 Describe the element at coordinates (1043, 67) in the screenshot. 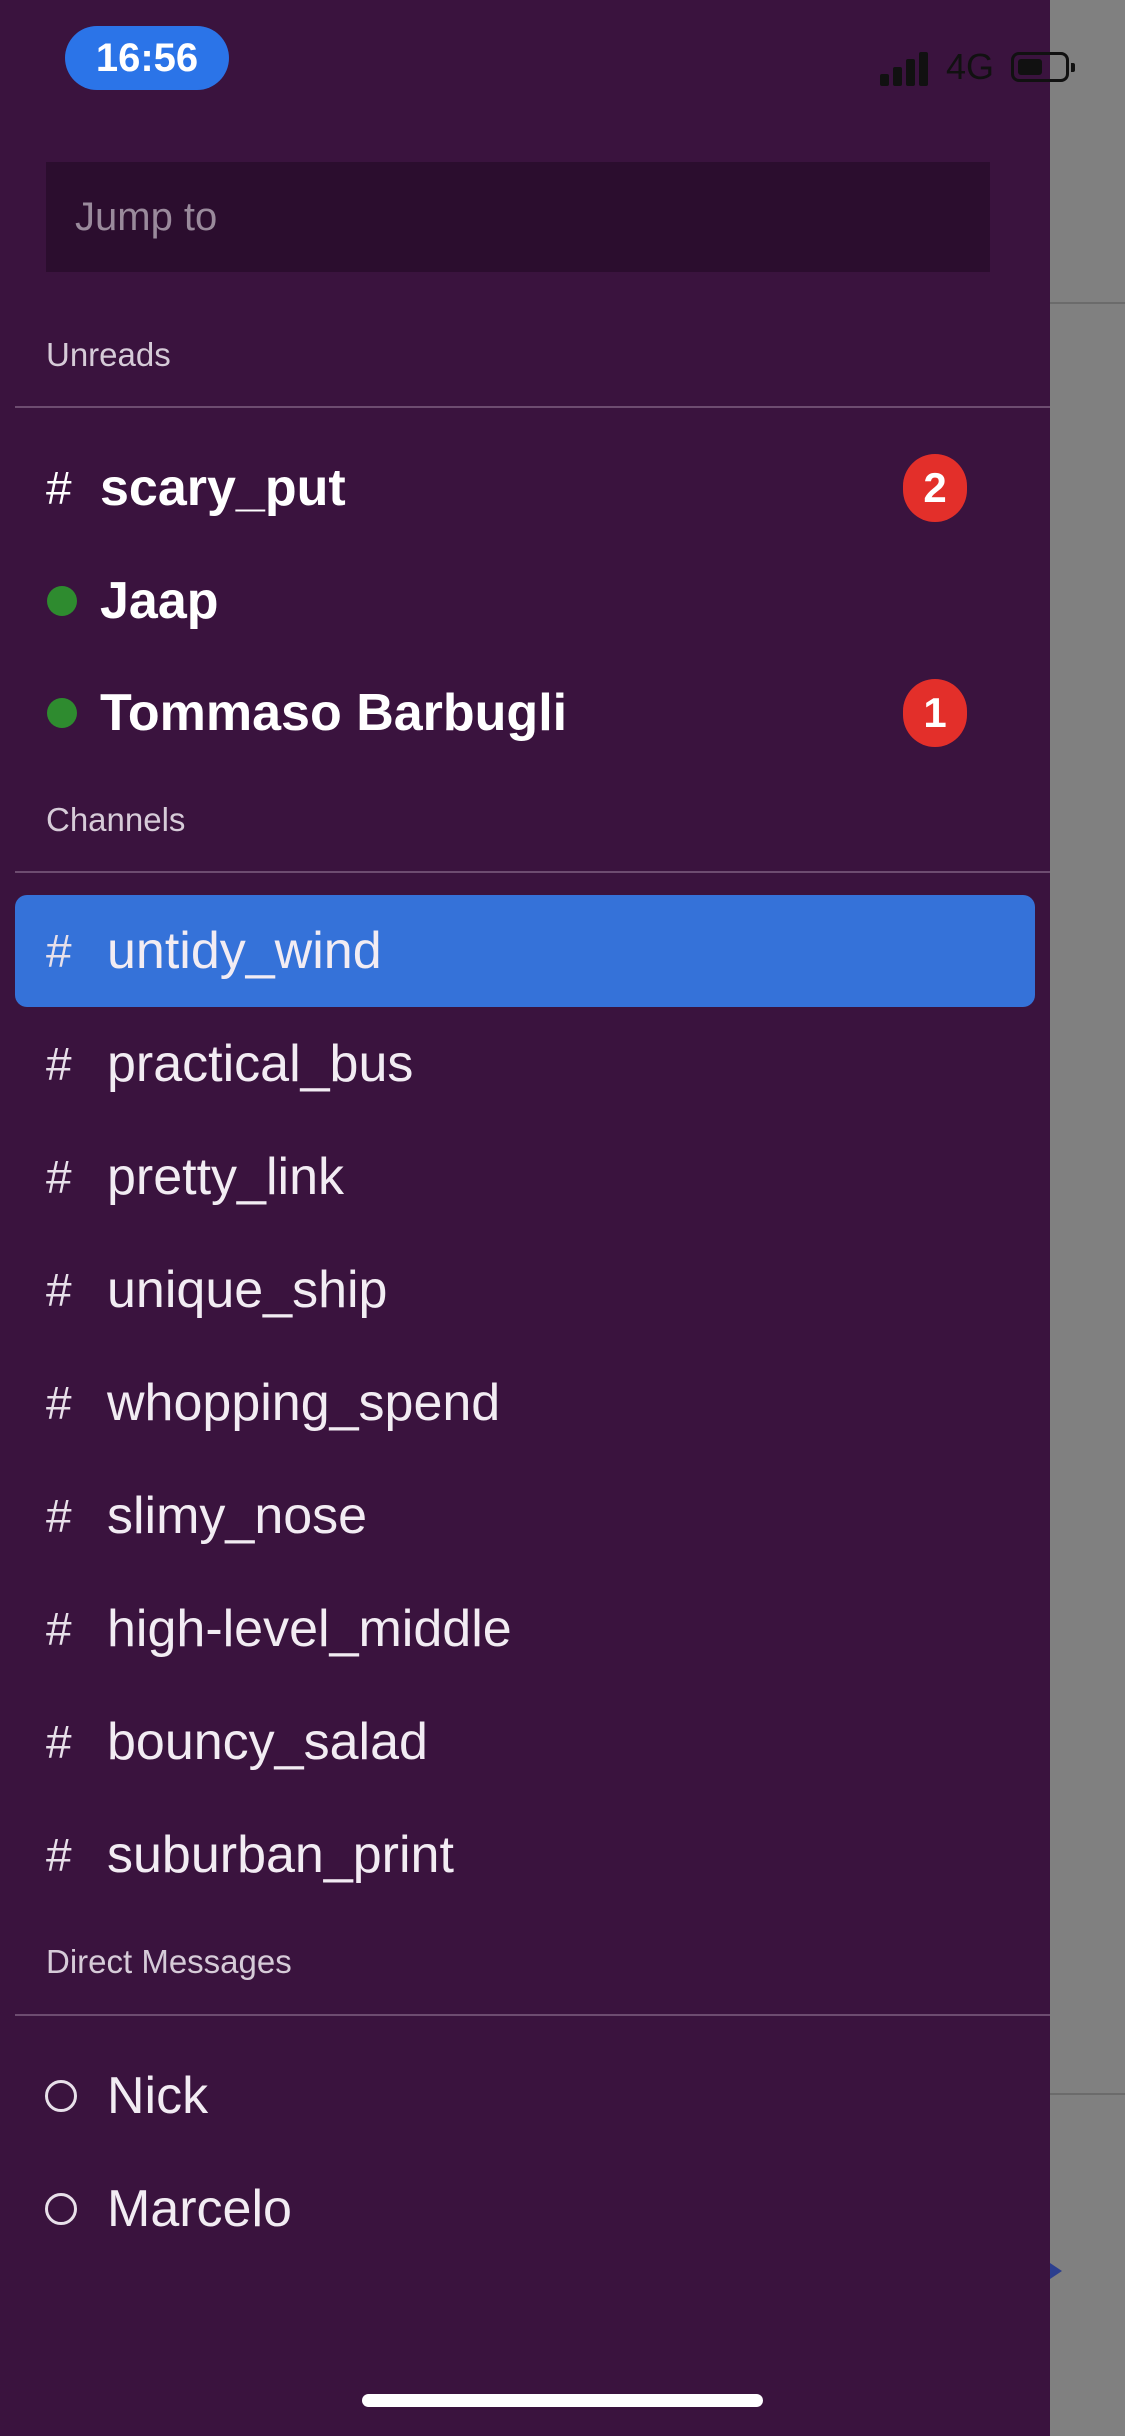

I see `battery-icon` at that location.